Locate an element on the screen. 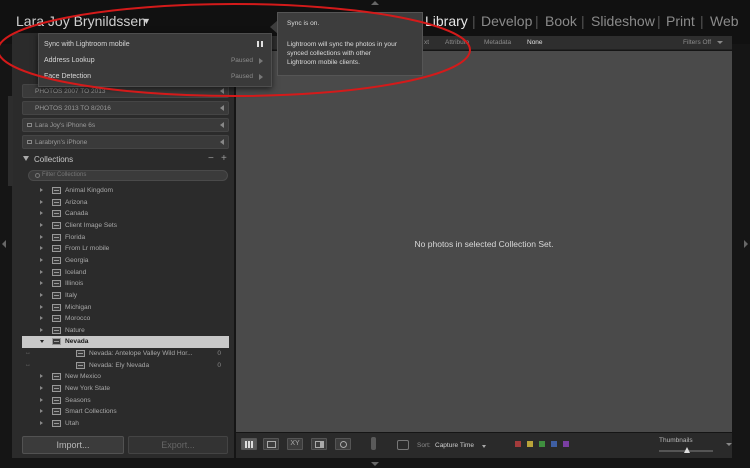 This screenshot has width=750, height=468. remove-collection-button: − is located at coordinates (211, 158).